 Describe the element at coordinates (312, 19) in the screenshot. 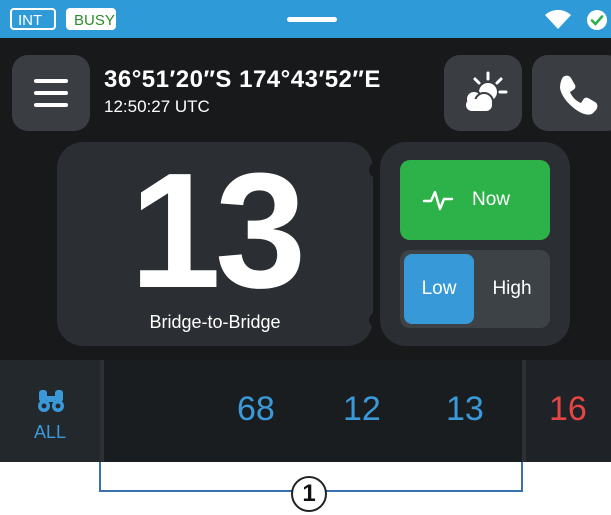

I see `pull-down-handle` at that location.